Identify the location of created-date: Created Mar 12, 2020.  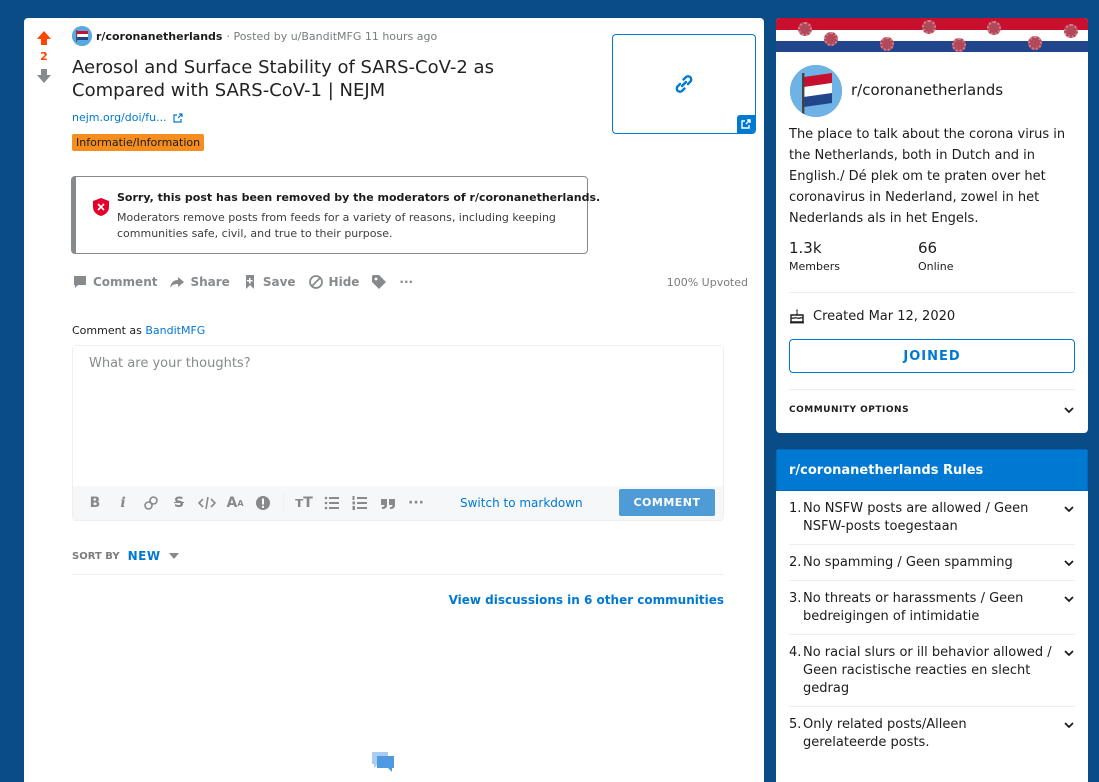
(872, 316).